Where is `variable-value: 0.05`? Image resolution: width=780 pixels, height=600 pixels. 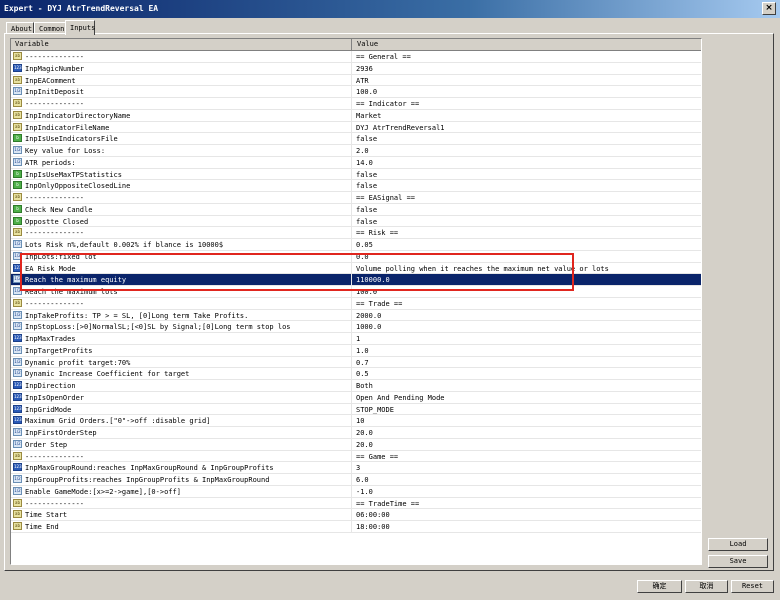 variable-value: 0.05 is located at coordinates (364, 245).